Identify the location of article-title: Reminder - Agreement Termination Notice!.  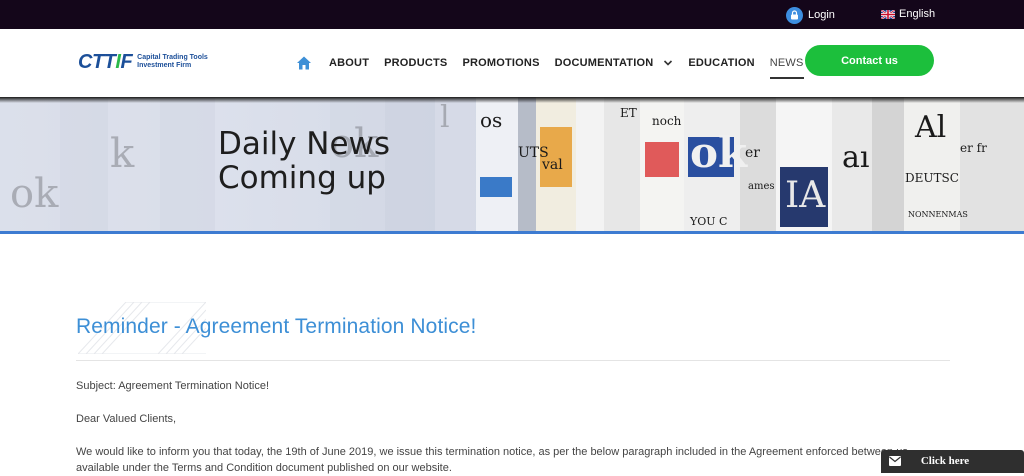
(276, 326).